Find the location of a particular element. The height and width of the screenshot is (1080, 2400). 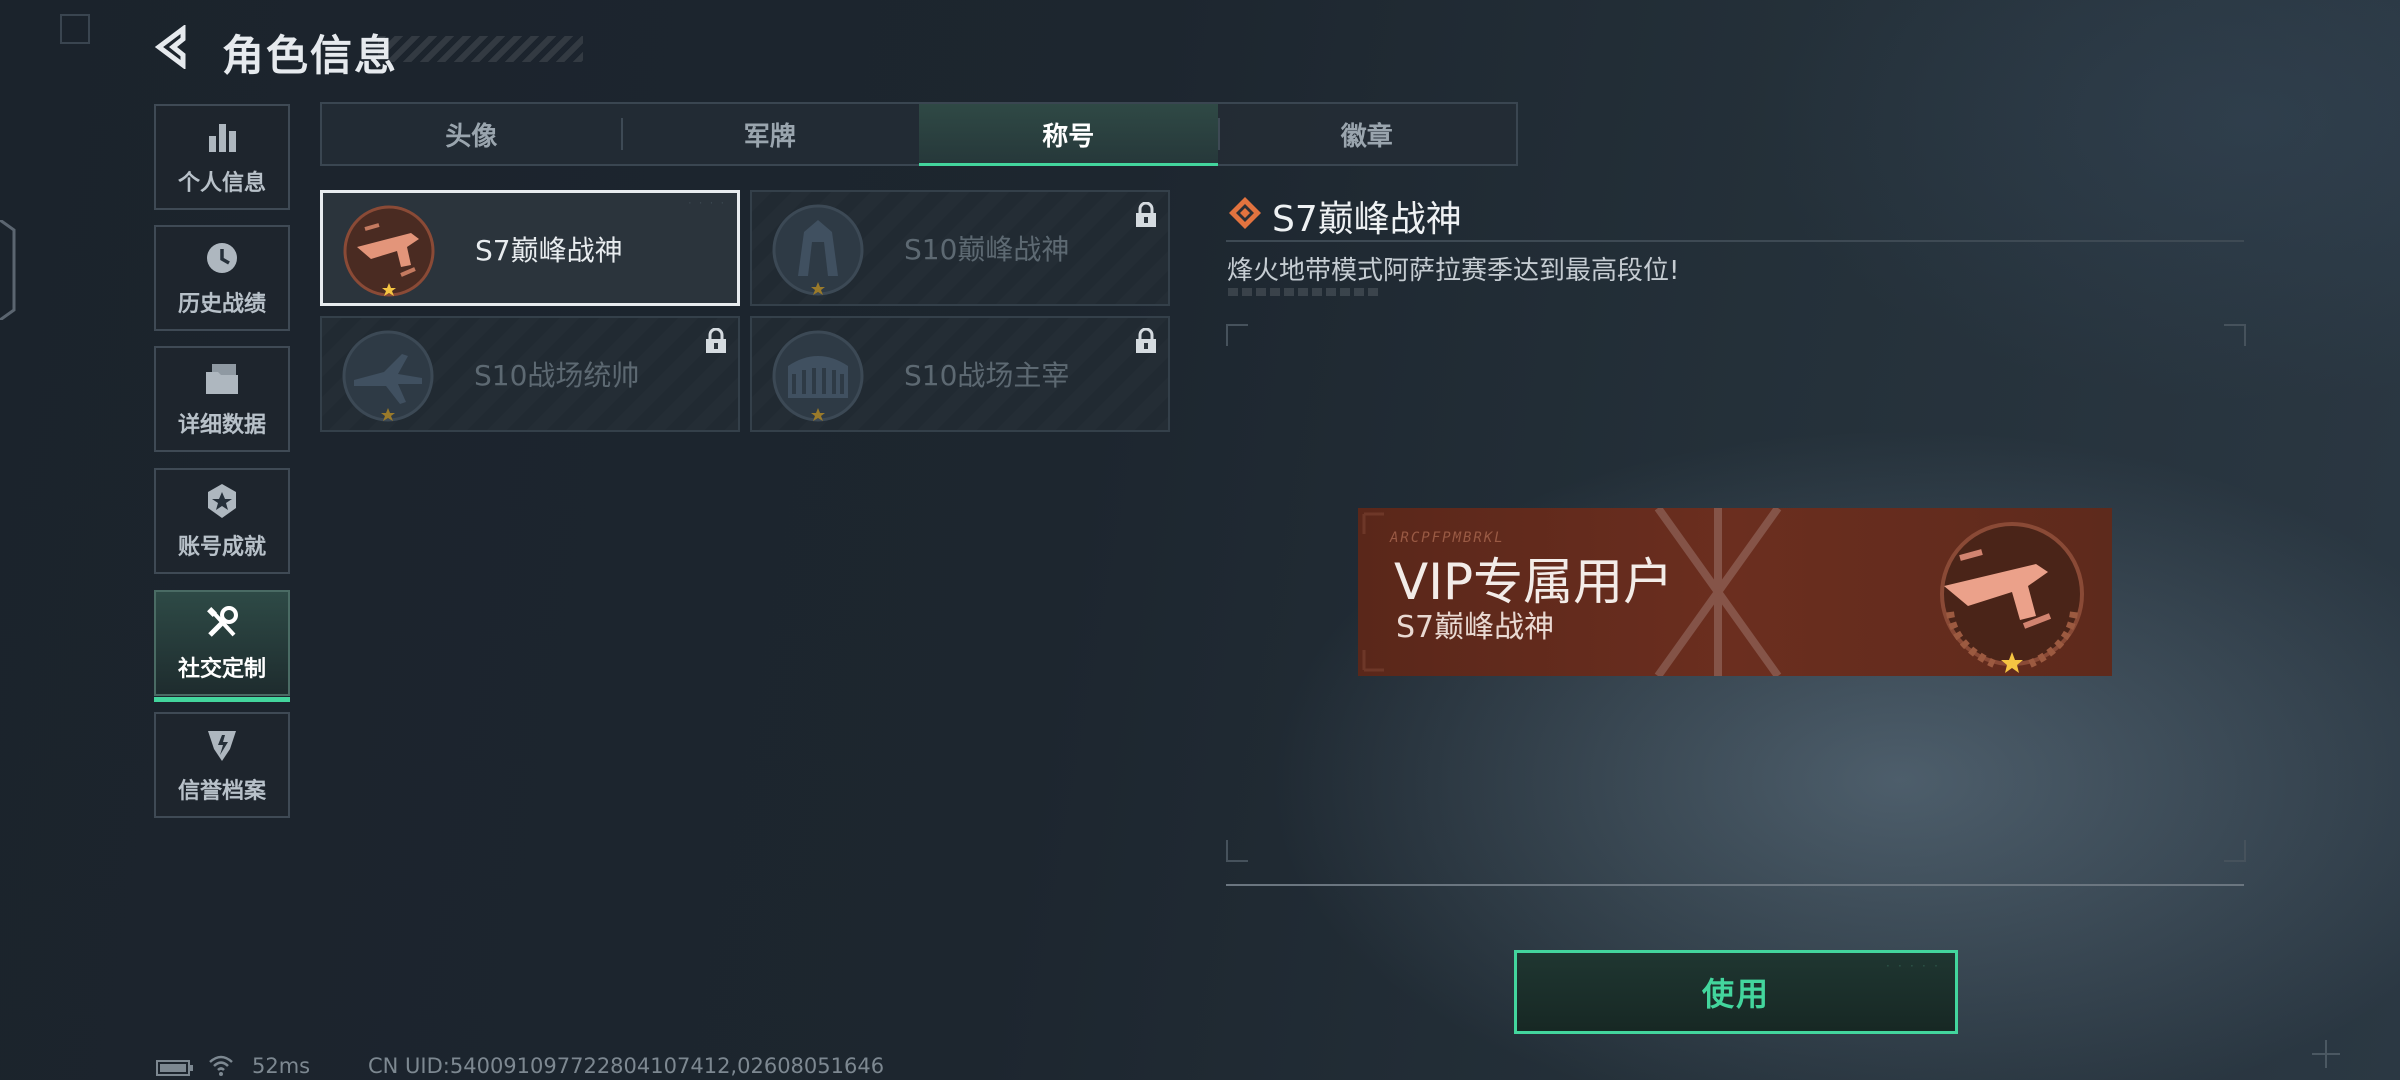

sidebar-item-label: 信誉档案 is located at coordinates (221, 791).